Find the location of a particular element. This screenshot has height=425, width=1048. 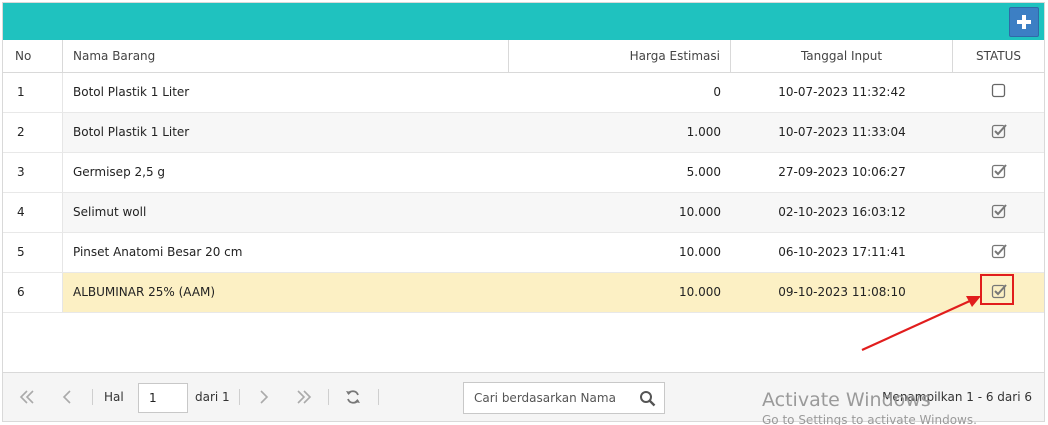

row-nama-barang: Pinset Anatomi Besar 20 cm is located at coordinates (158, 252).